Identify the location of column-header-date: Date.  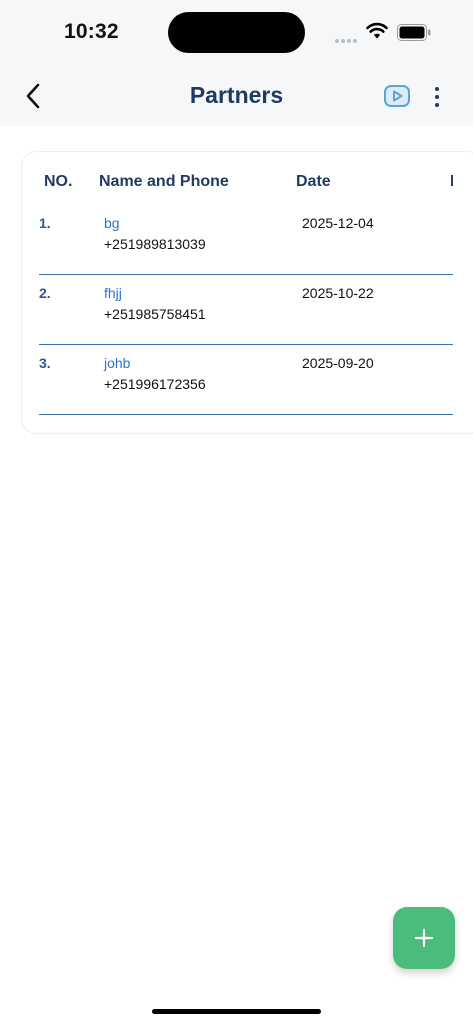
(313, 181).